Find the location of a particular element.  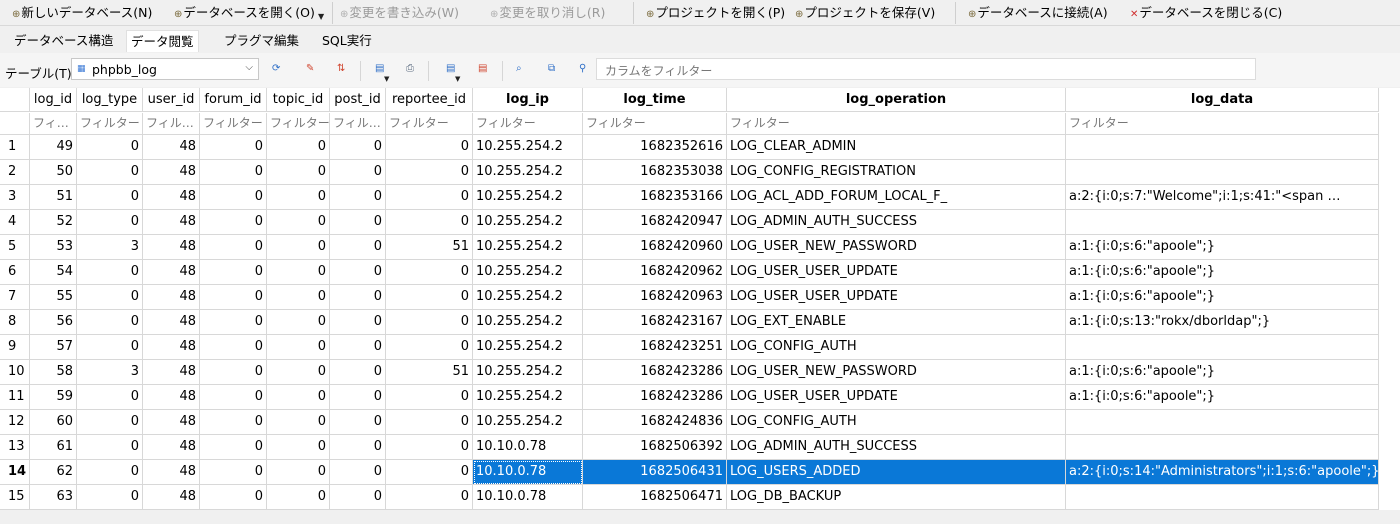

table-cell: 1682423286 is located at coordinates (655, 397).